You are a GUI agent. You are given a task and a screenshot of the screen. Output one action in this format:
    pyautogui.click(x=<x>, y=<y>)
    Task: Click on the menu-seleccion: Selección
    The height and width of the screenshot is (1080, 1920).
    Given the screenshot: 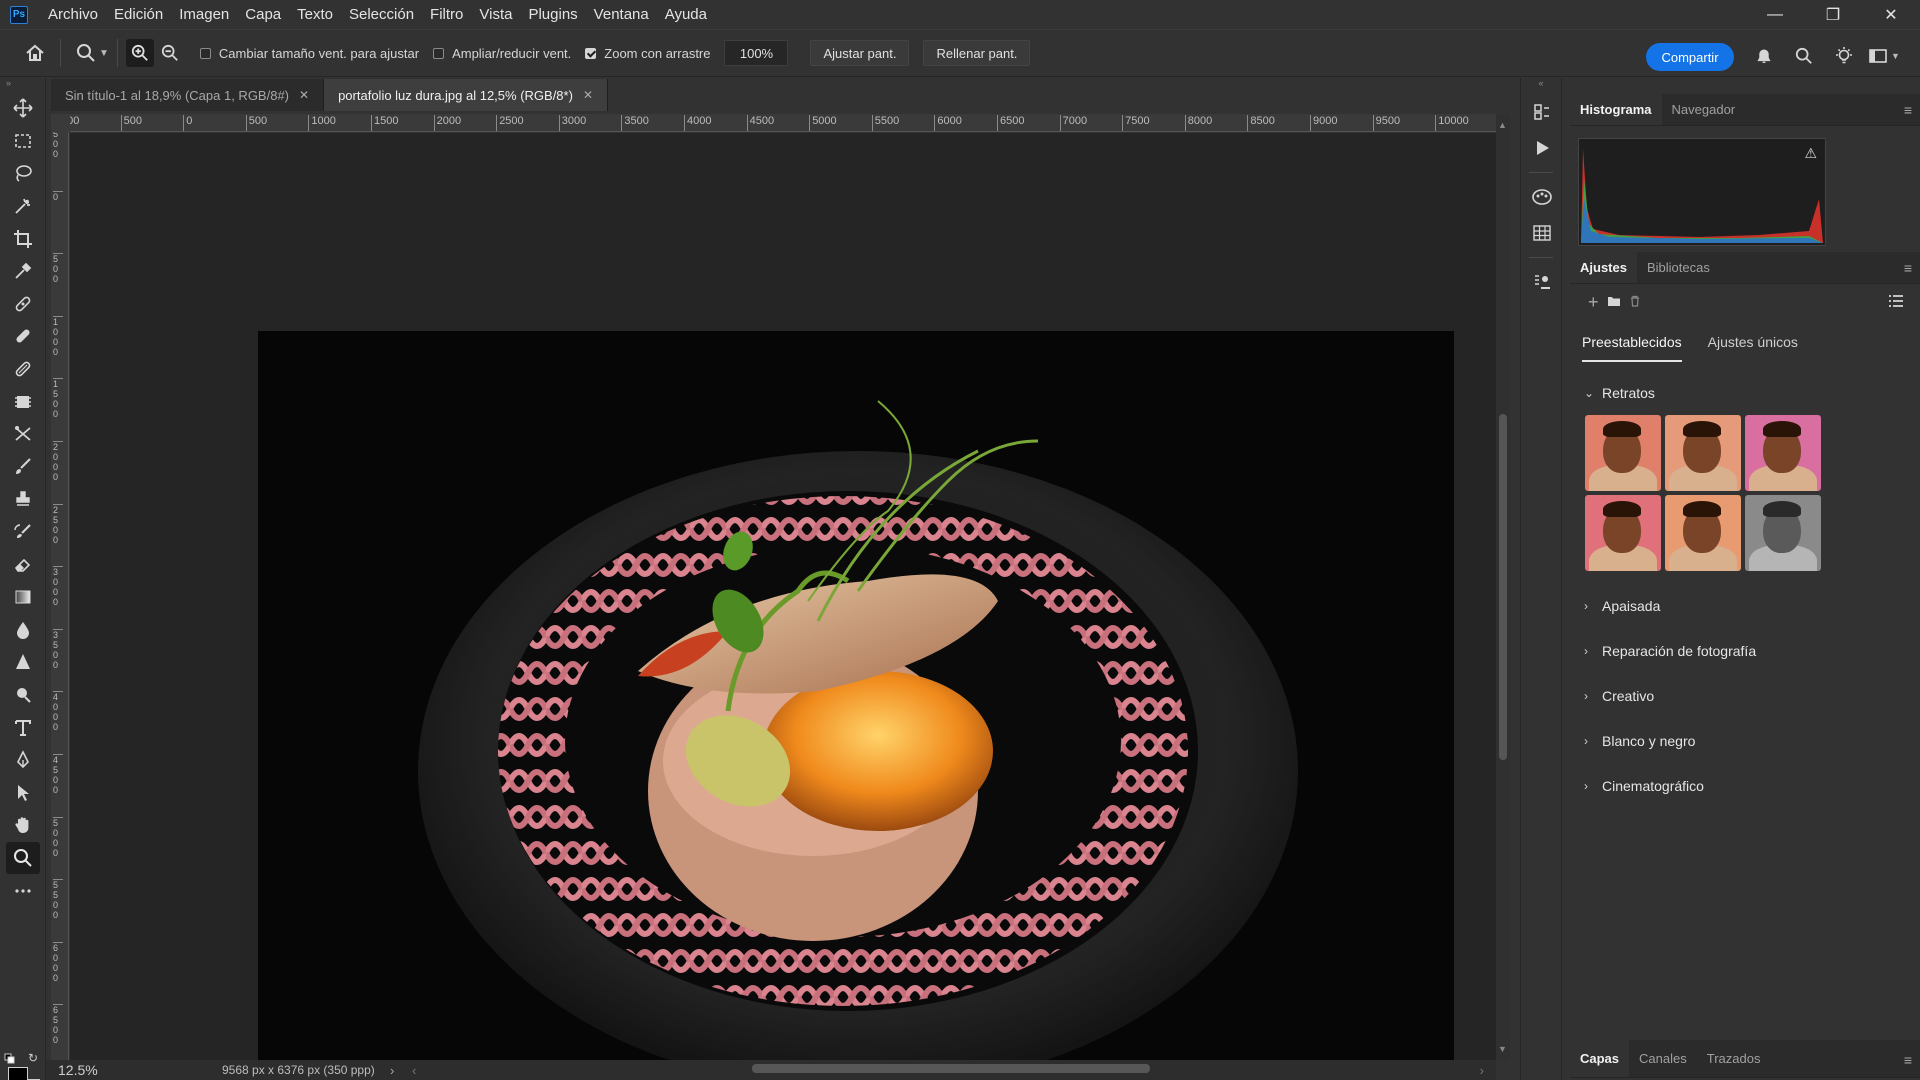 What is the action you would take?
    pyautogui.click(x=381, y=14)
    